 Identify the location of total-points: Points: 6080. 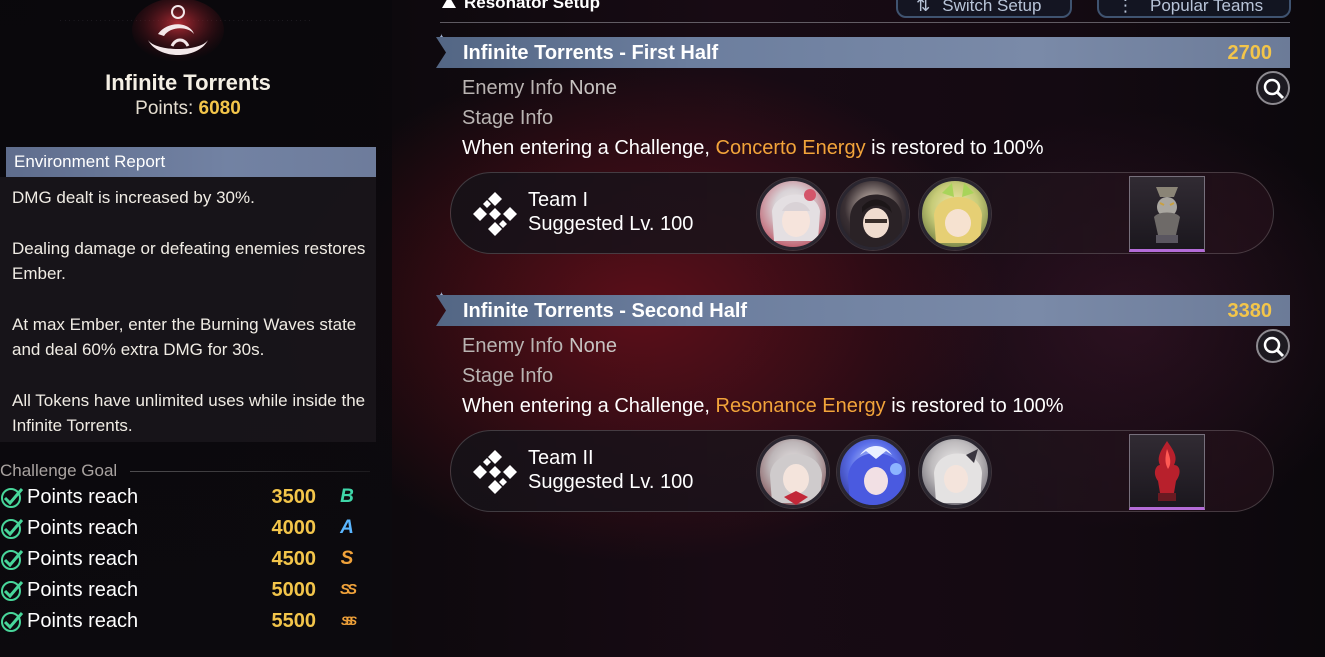
(188, 109).